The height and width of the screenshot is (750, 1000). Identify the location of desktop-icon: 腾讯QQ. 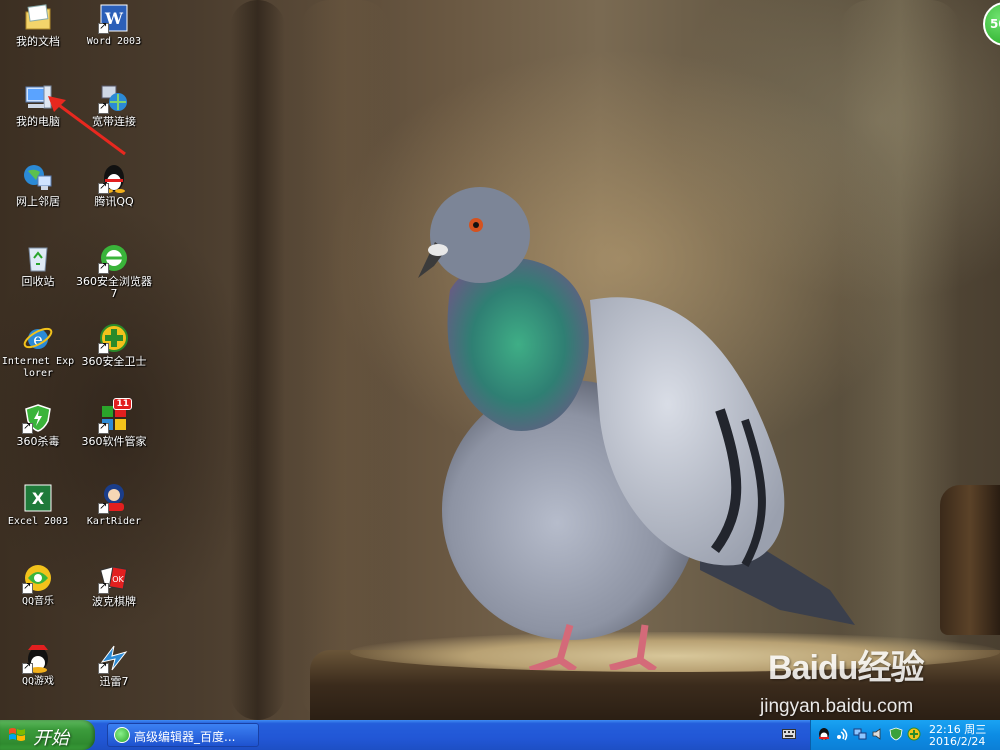
(114, 185).